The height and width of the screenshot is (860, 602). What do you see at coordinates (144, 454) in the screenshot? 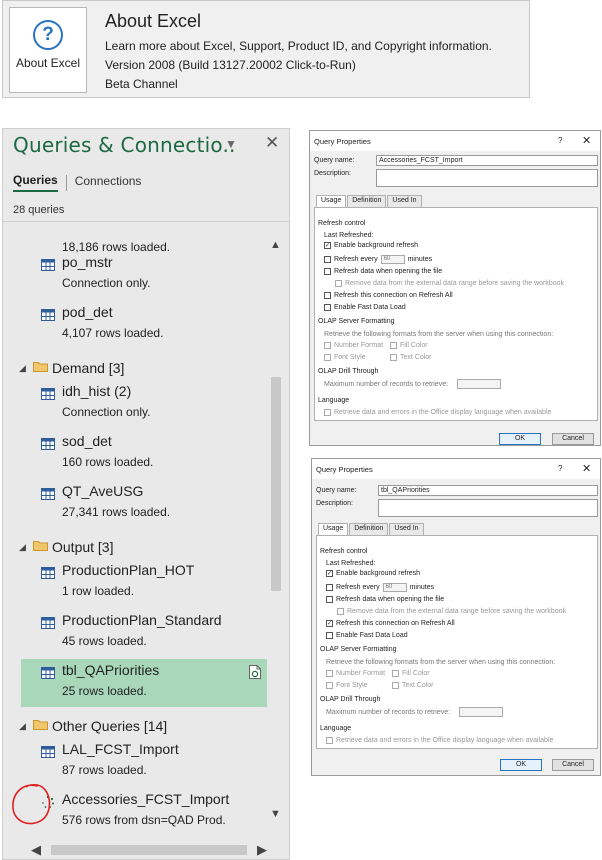
I see `list-item: sod_det 160 rows loaded.` at bounding box center [144, 454].